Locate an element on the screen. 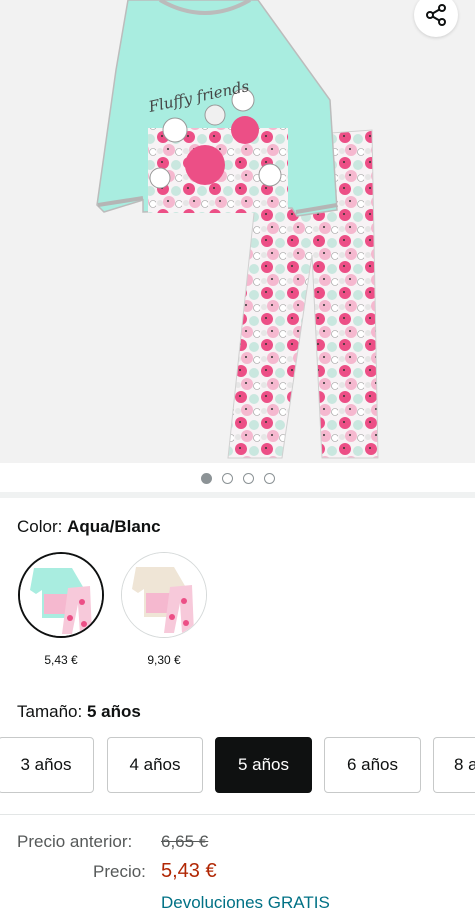 This screenshot has height=919, width=475. size-option-3: 3 años is located at coordinates (47, 765).